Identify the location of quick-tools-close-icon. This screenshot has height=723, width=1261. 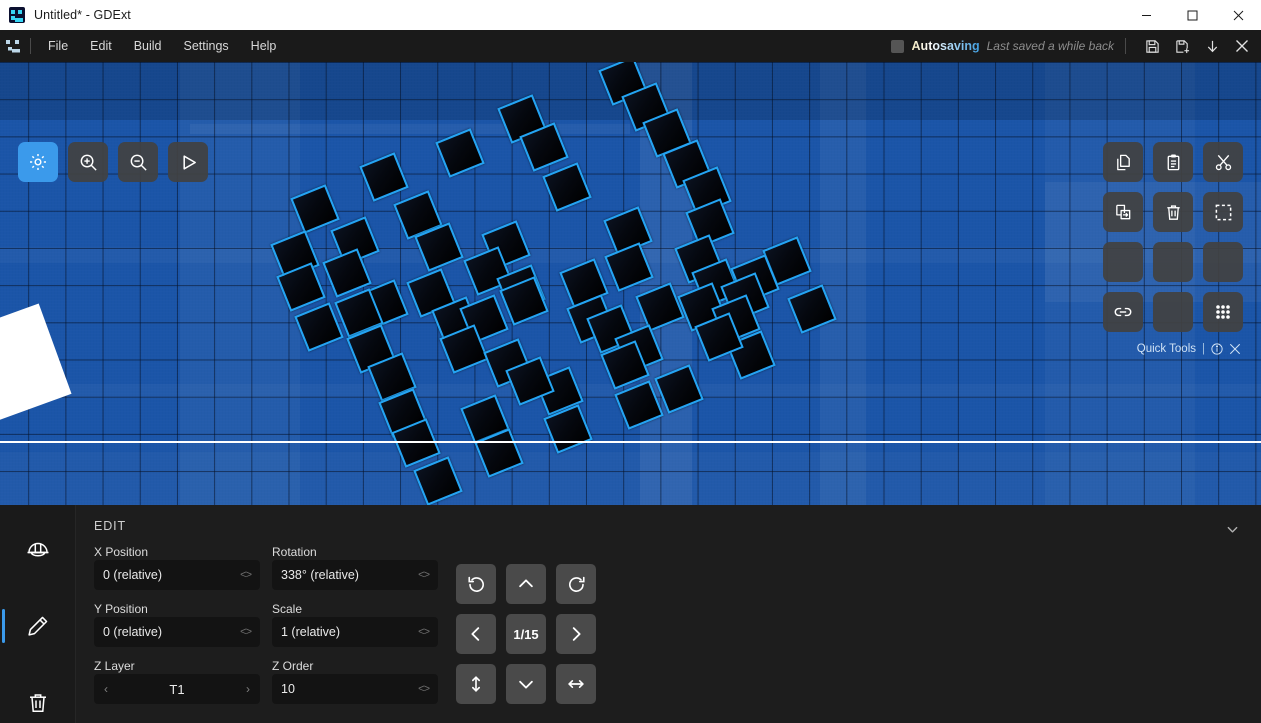
(1235, 349).